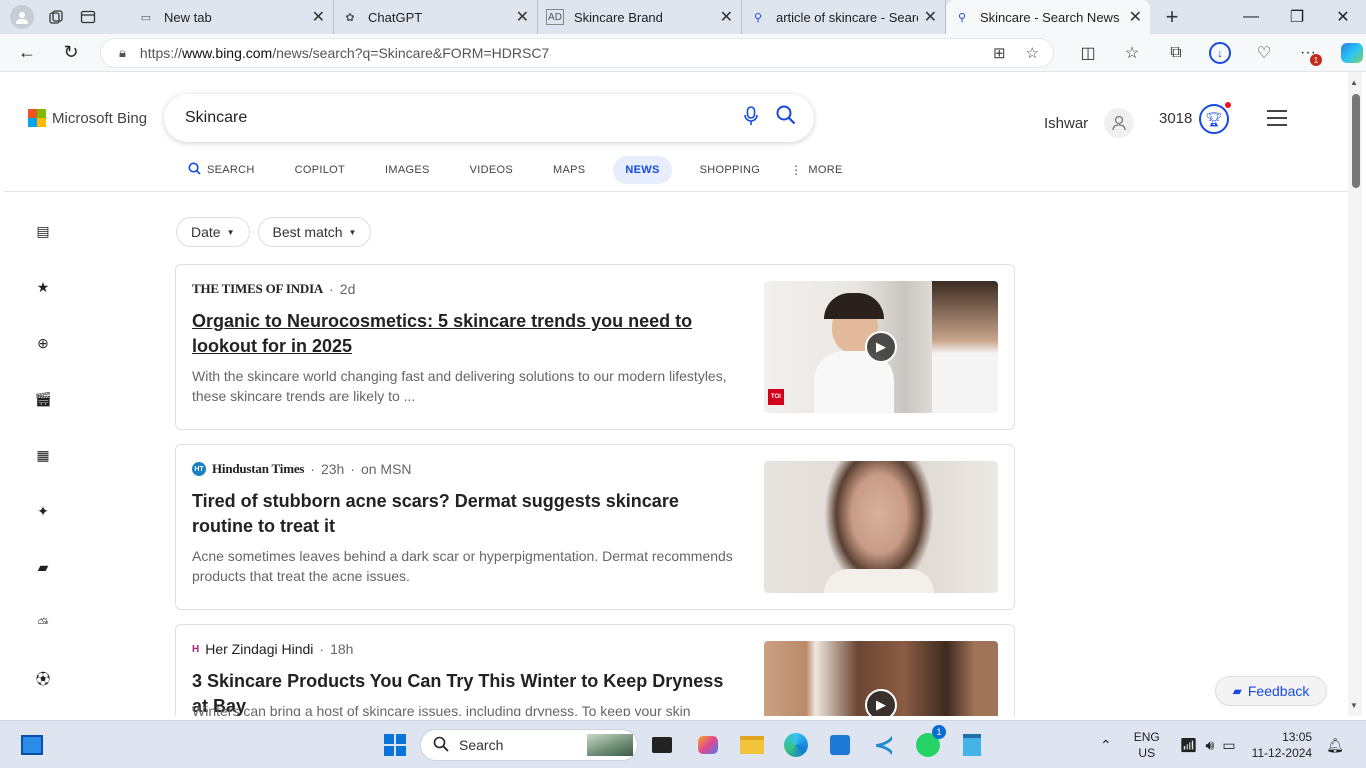 This screenshot has height=769, width=1366. What do you see at coordinates (216, 118) in the screenshot?
I see `search-input: Skincare` at bounding box center [216, 118].